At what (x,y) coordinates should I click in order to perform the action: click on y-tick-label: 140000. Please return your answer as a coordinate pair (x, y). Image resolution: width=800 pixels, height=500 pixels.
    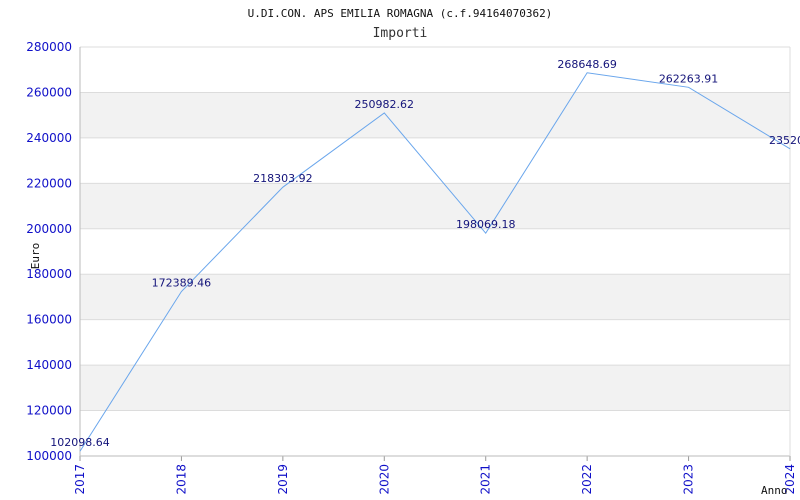
    Looking at the image, I should click on (49, 365).